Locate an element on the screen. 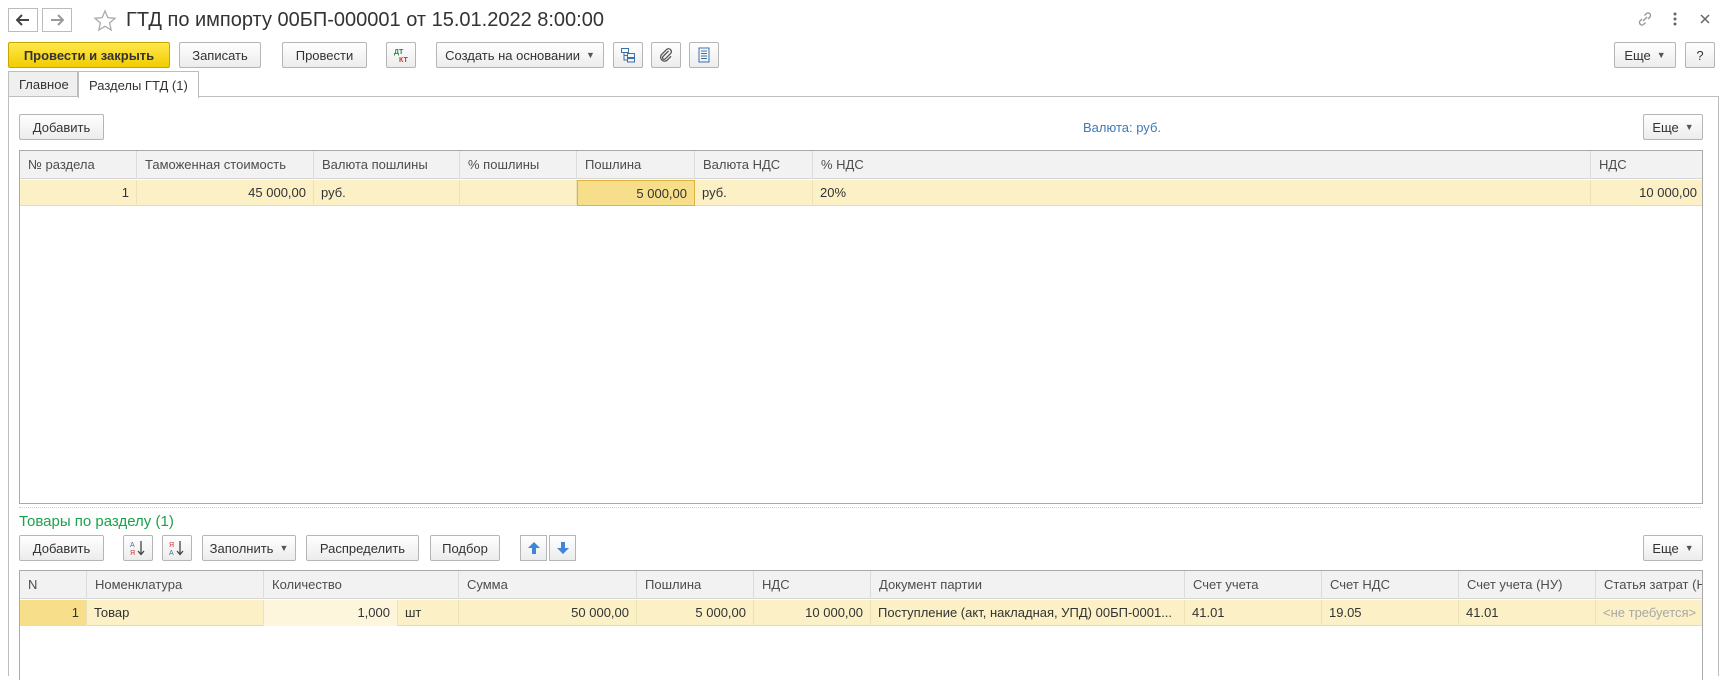  arrow-down-icon is located at coordinates (562, 548).